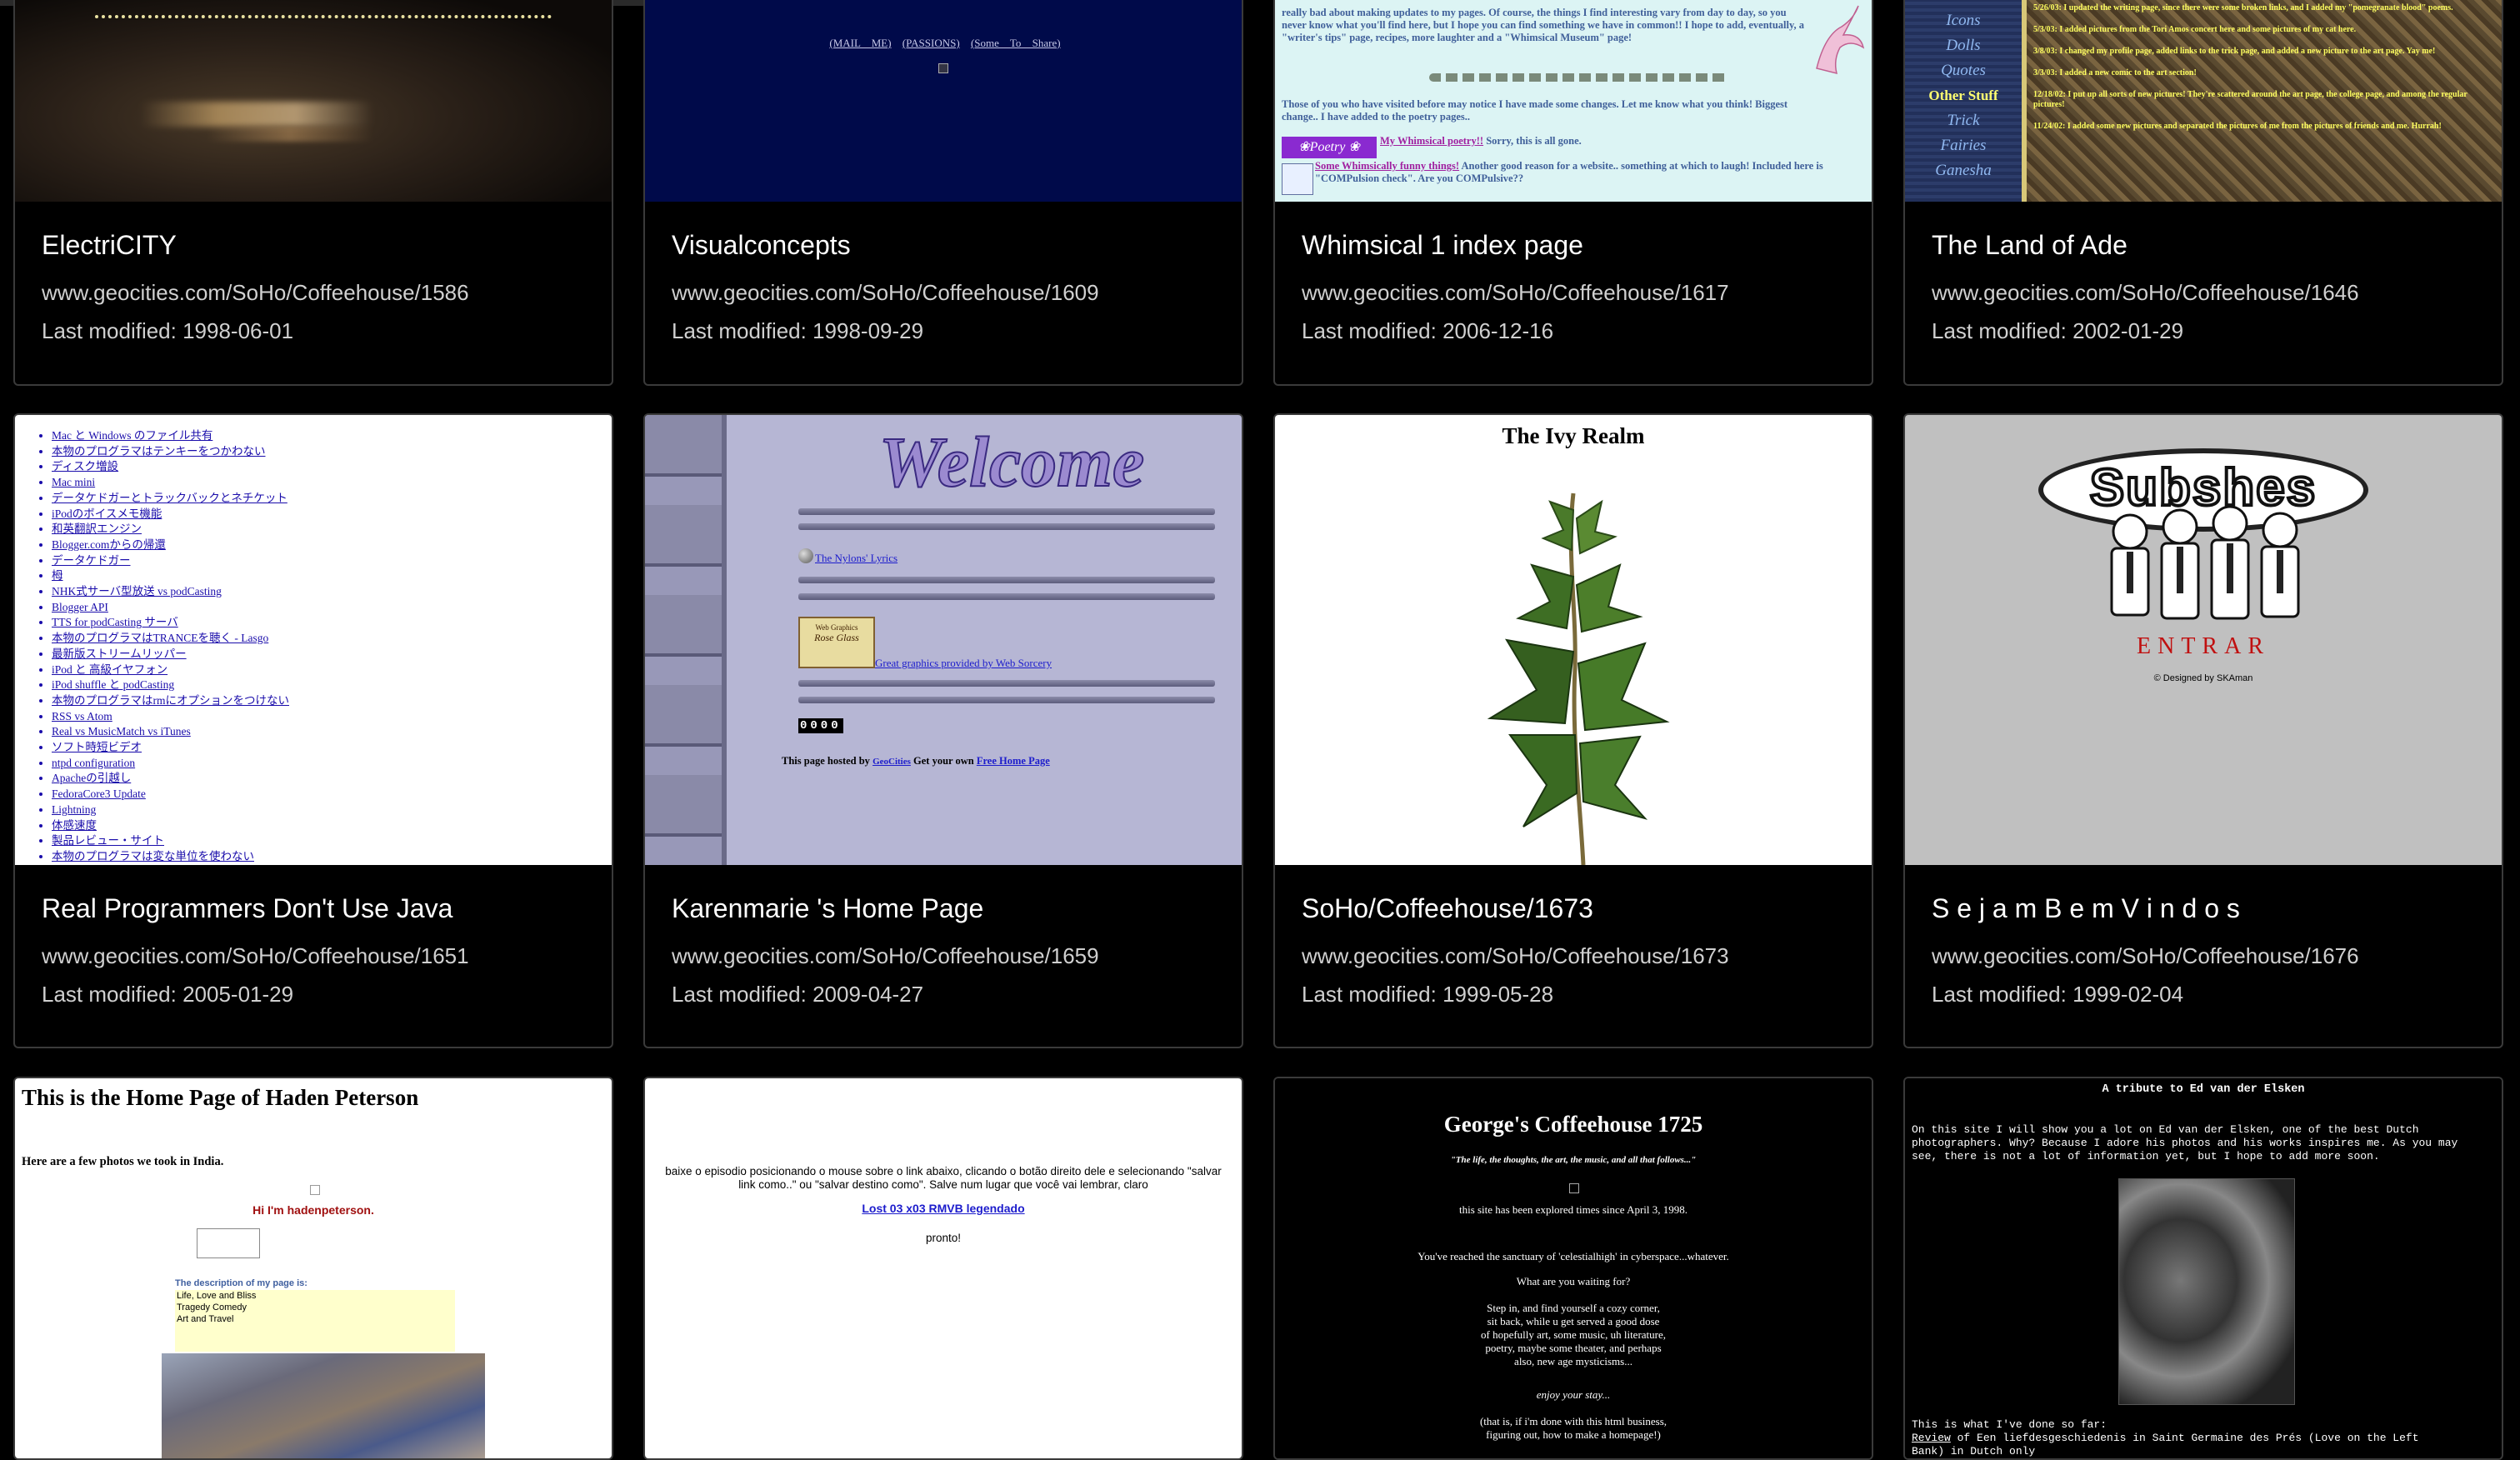  I want to click on article-link: 和英翻訳エンジン, so click(332, 530).